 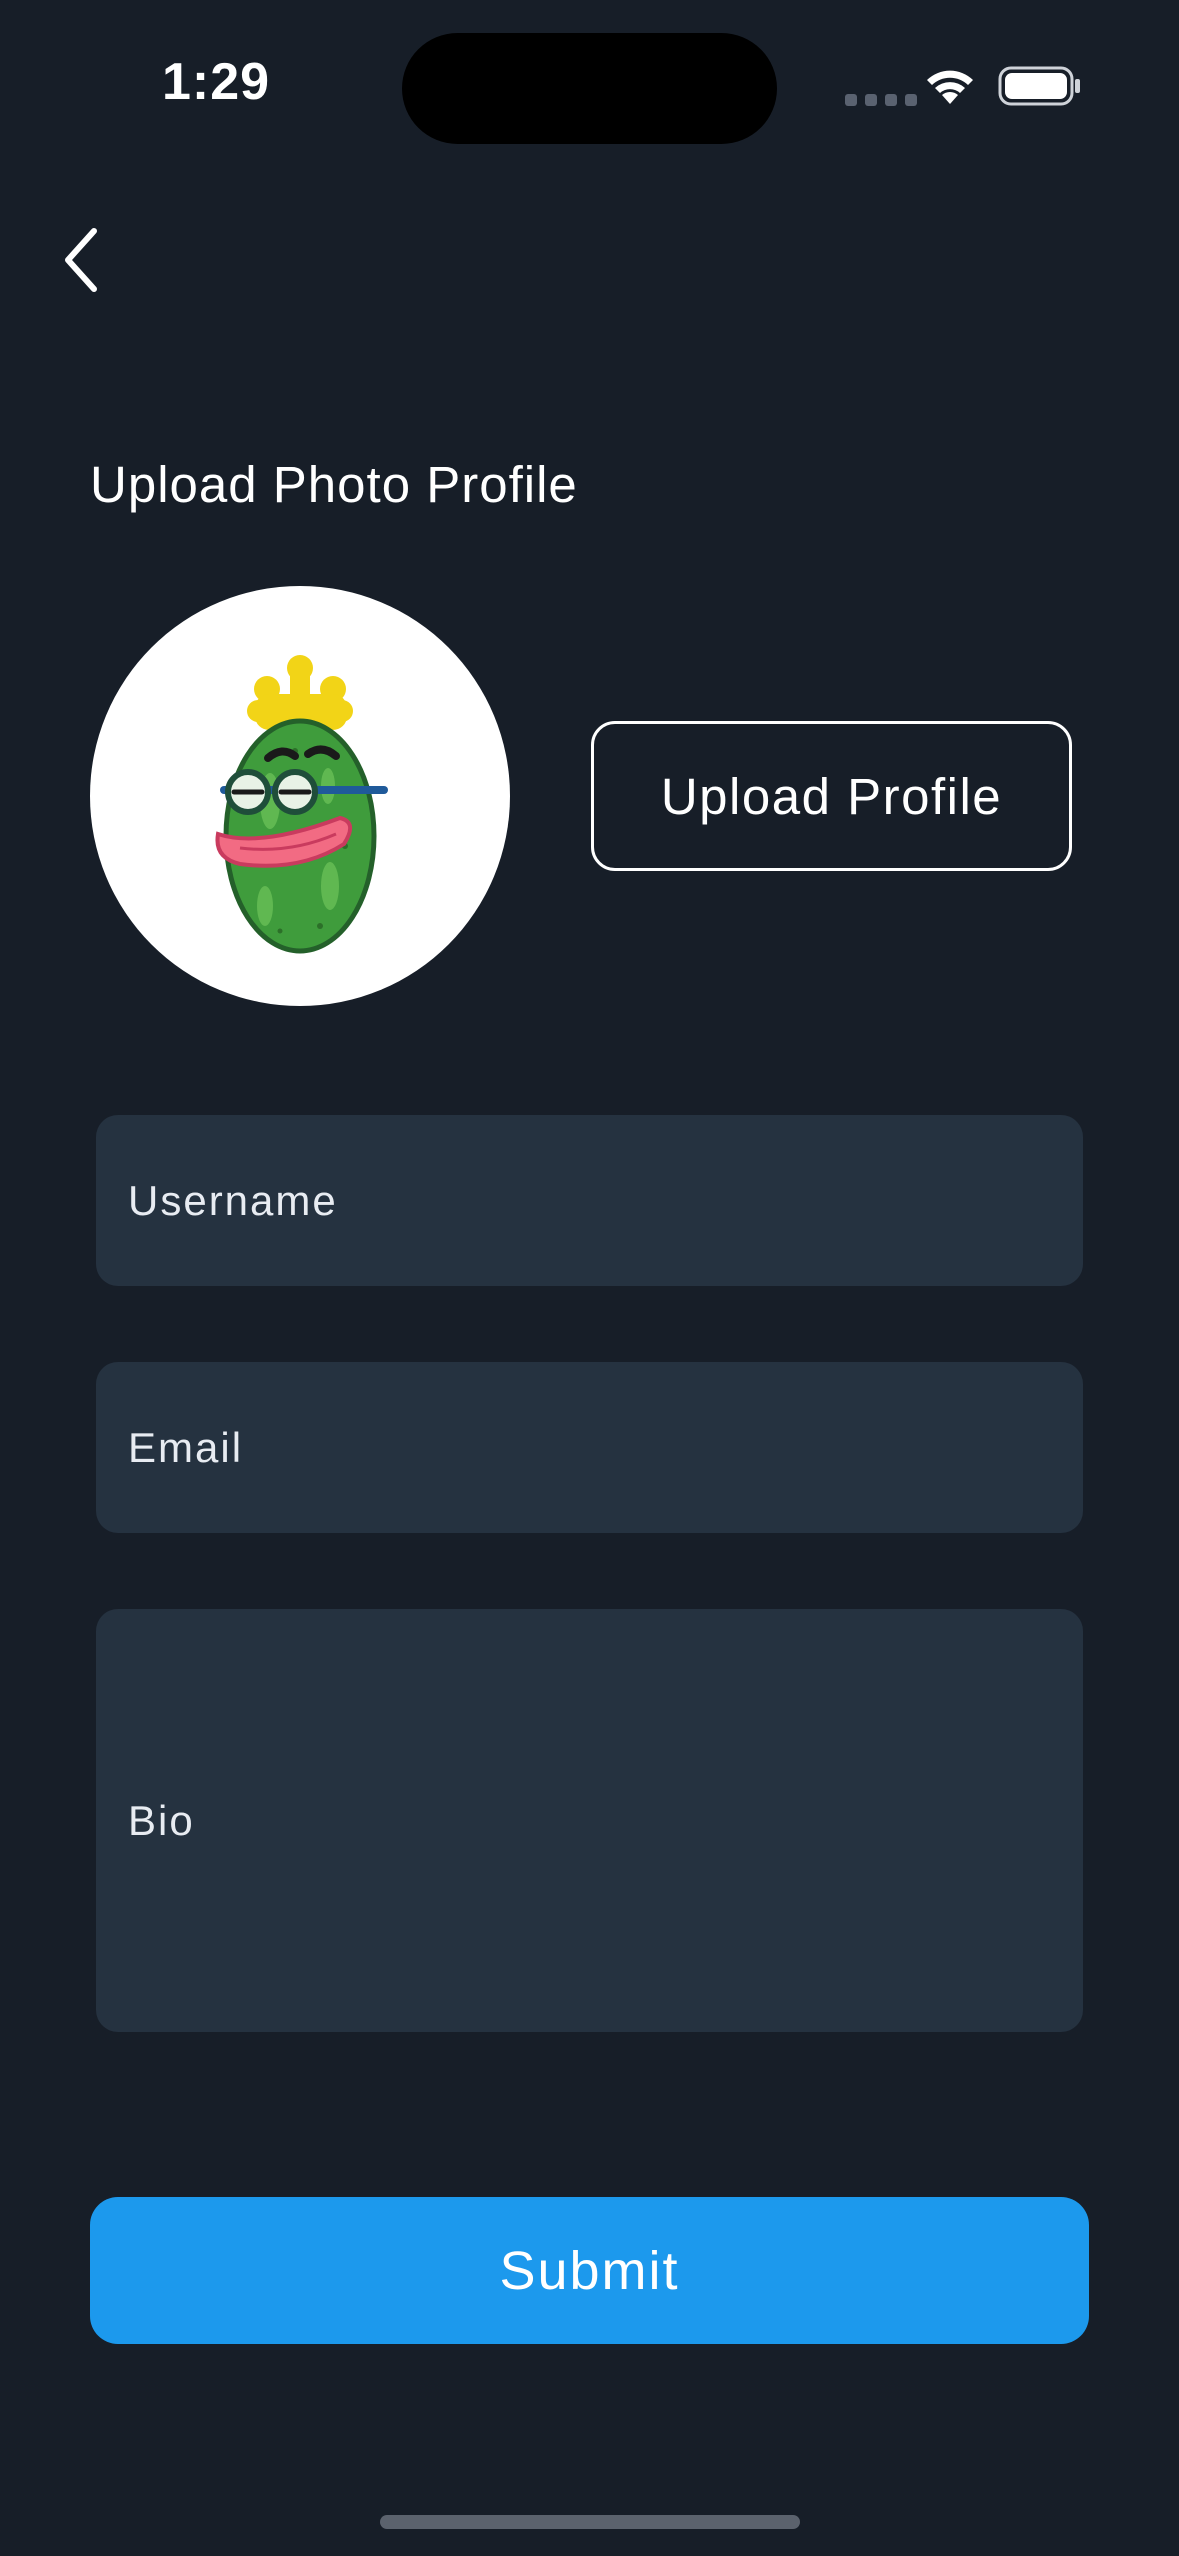 I want to click on home-indicator, so click(x=590, y=2522).